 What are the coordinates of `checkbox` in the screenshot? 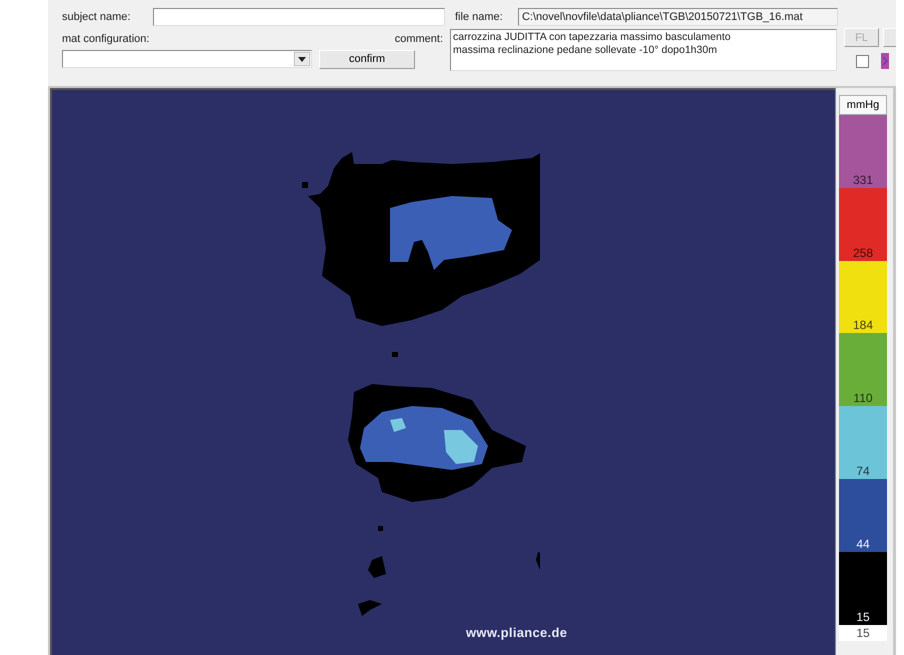 It's located at (862, 61).